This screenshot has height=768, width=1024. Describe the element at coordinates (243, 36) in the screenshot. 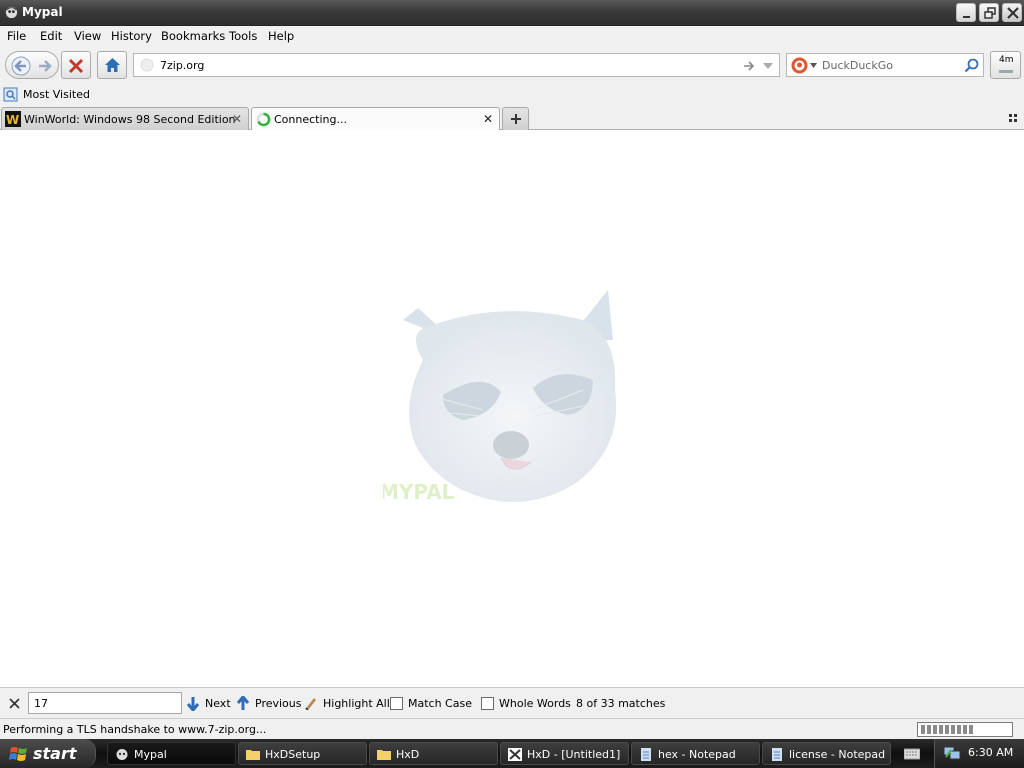

I see `menu-tools: Tools` at that location.